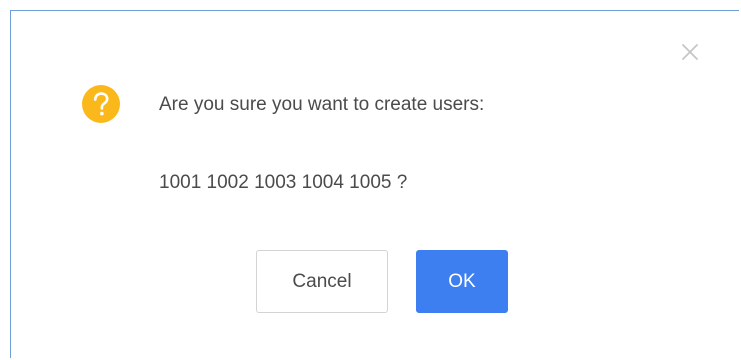  I want to click on confirm-message: Are you sure you want to create users:, so click(322, 104).